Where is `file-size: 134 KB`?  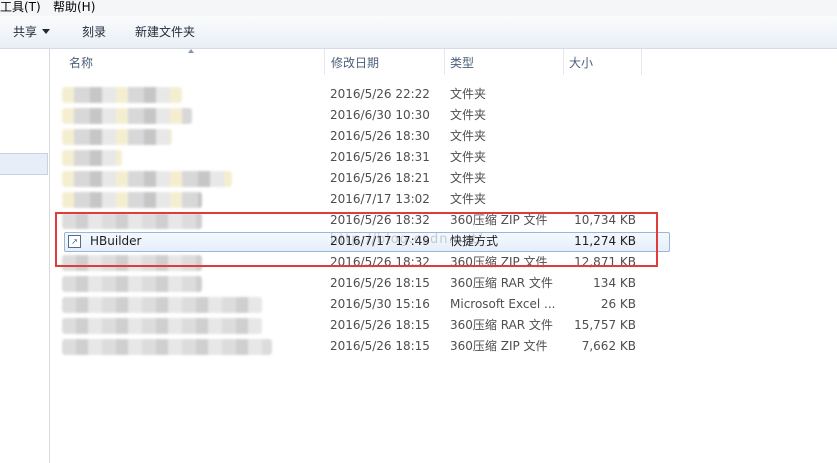
file-size: 134 KB is located at coordinates (614, 283).